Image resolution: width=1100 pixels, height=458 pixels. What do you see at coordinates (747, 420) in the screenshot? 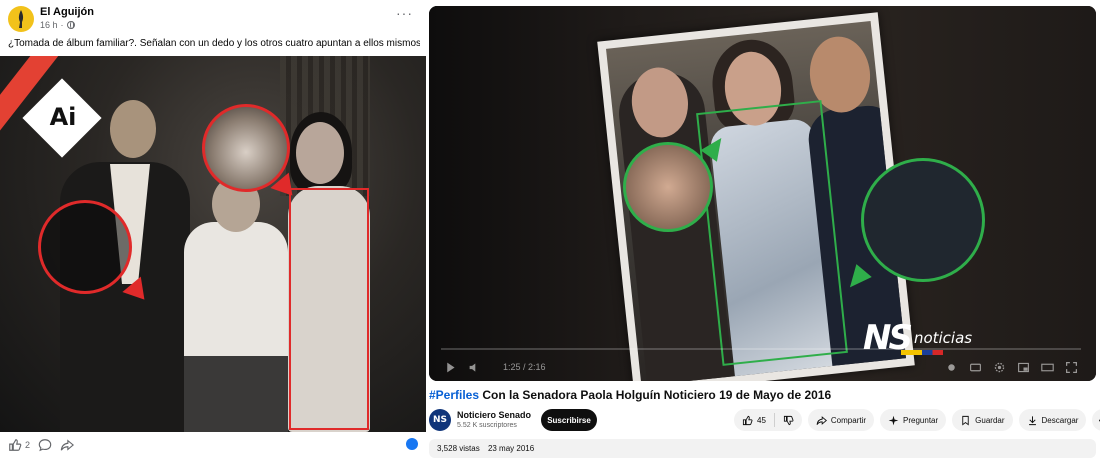
I see `thumbs-up-icon` at bounding box center [747, 420].